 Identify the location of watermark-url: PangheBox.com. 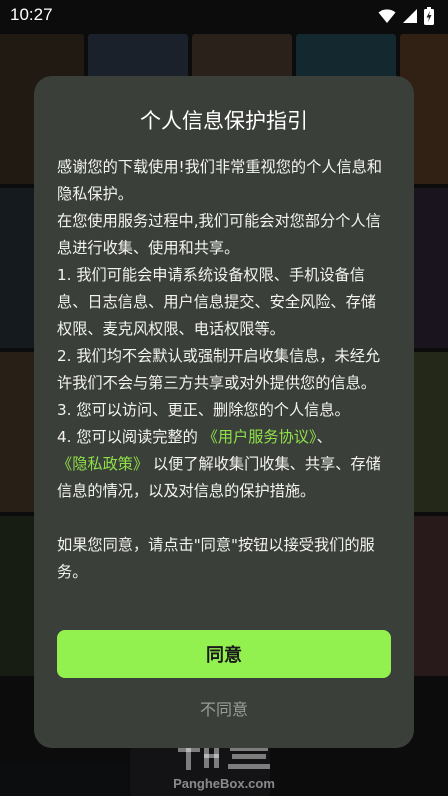
(224, 783).